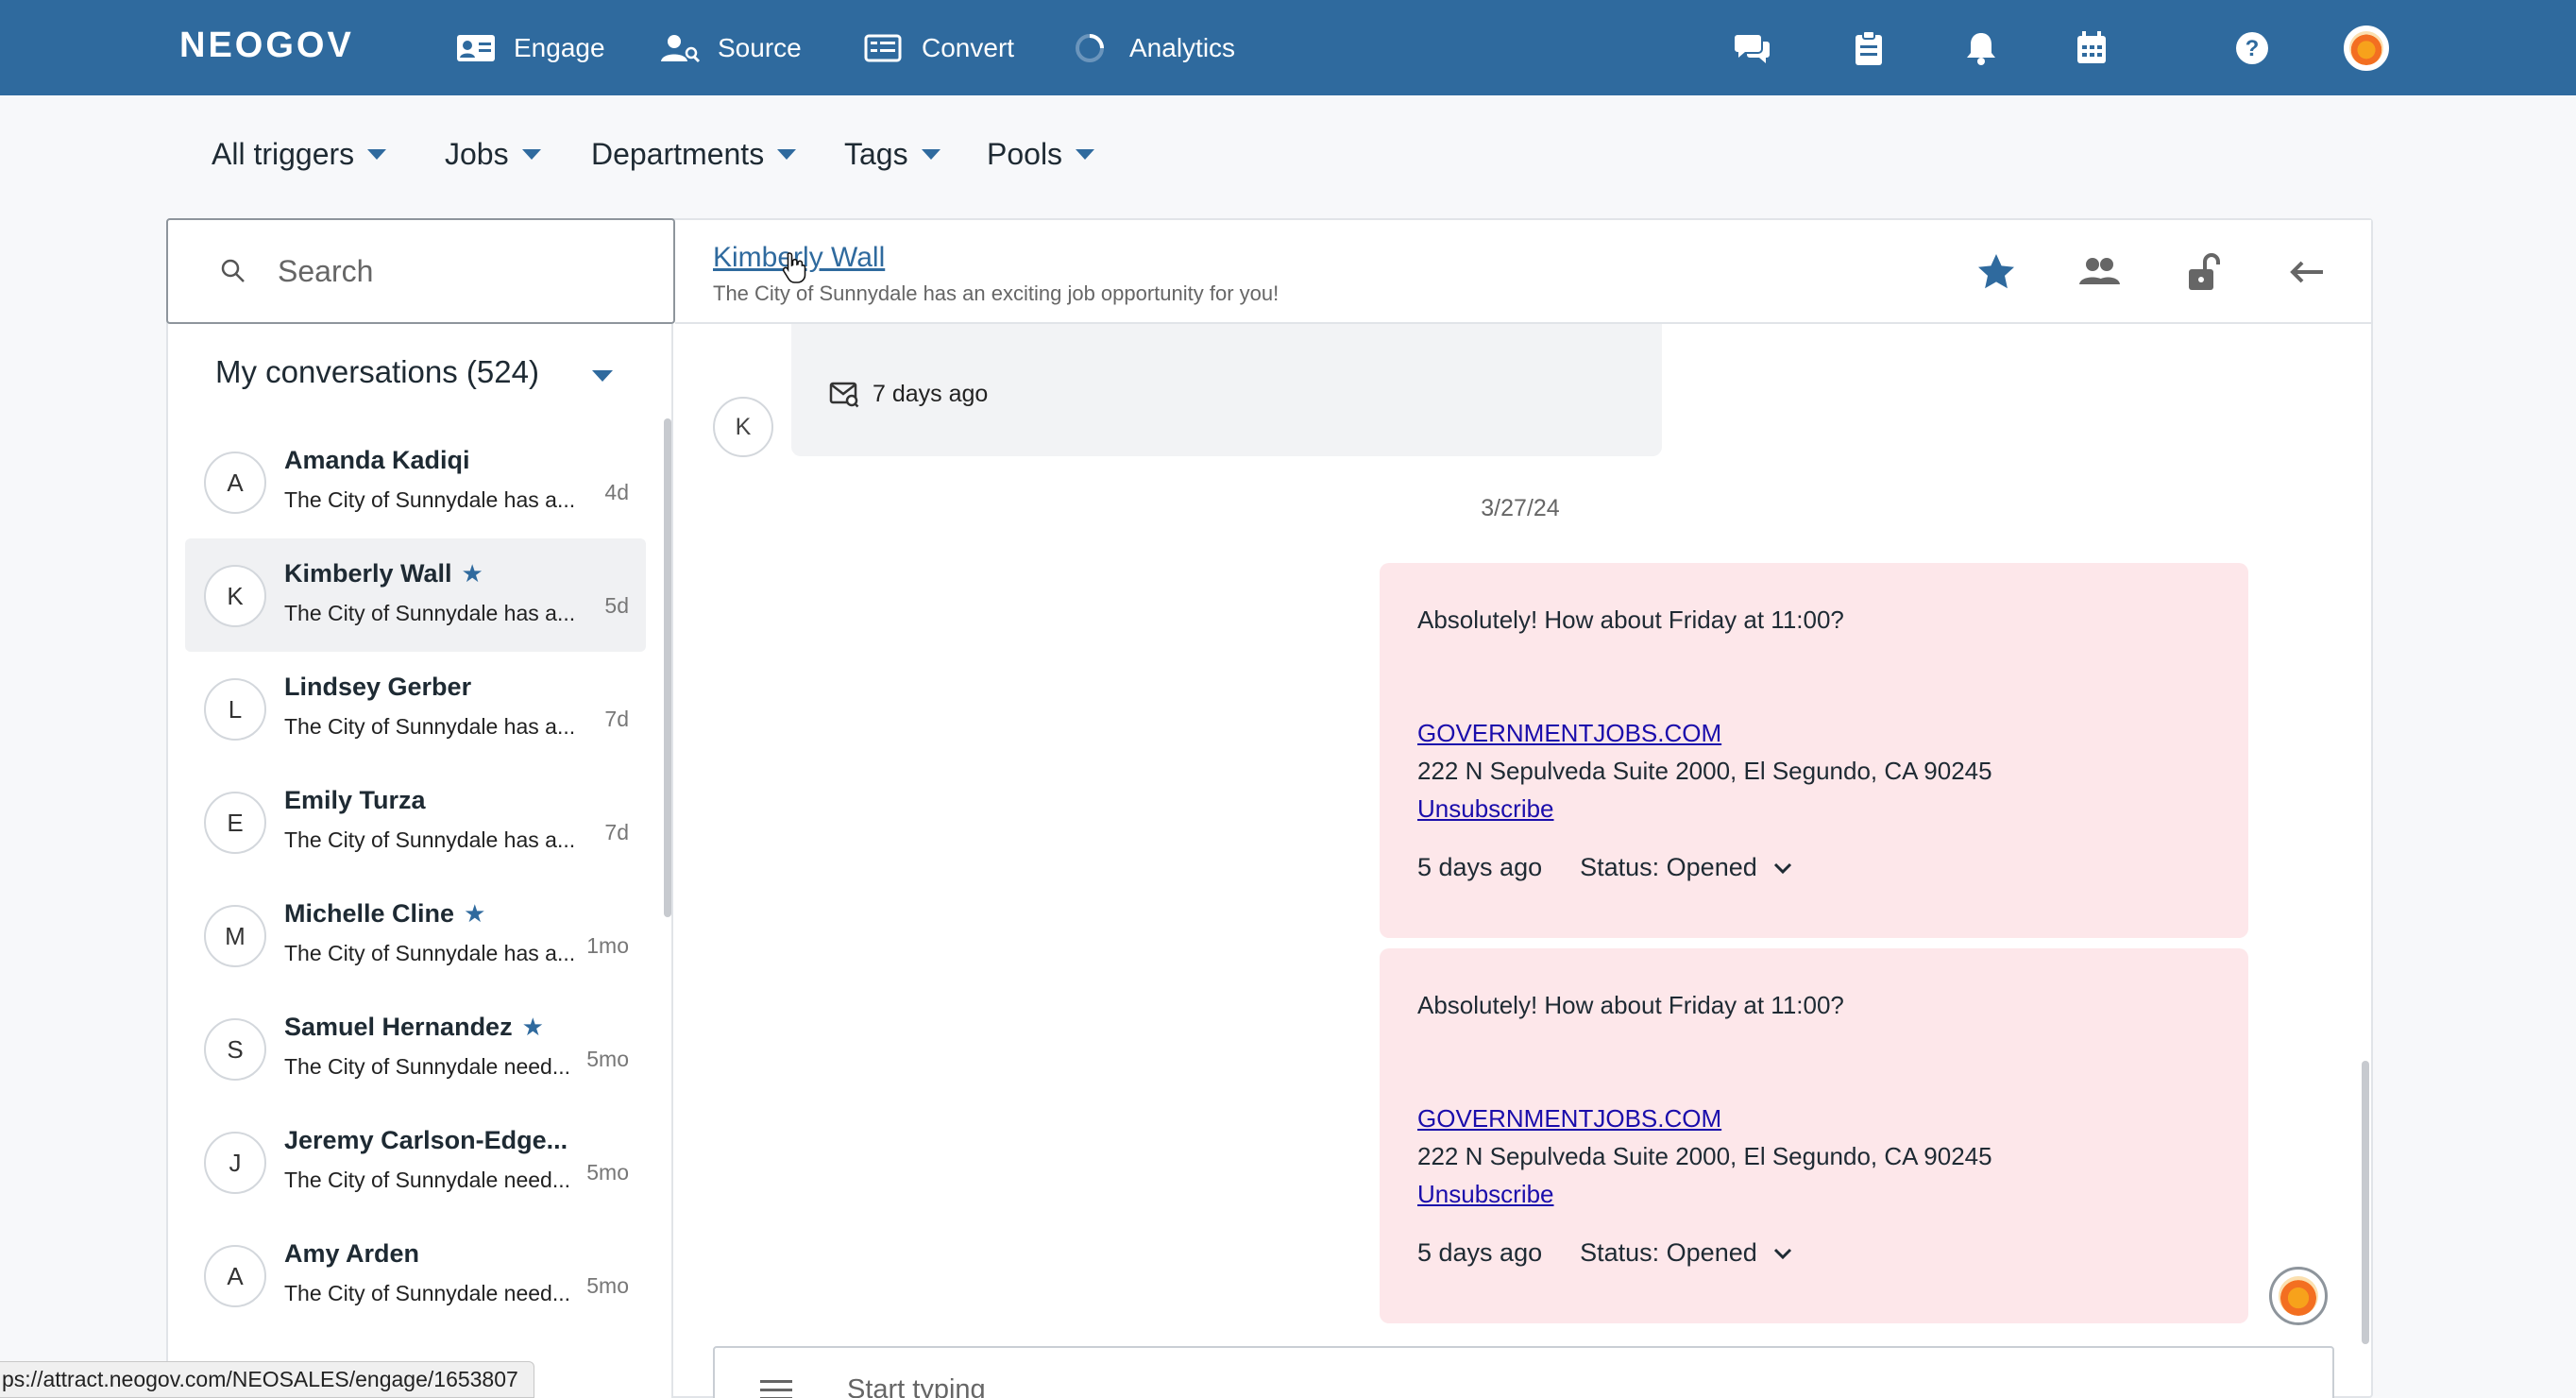 This screenshot has height=1398, width=2576. Describe the element at coordinates (1668, 867) in the screenshot. I see `message-status-text: Status: Opened` at that location.